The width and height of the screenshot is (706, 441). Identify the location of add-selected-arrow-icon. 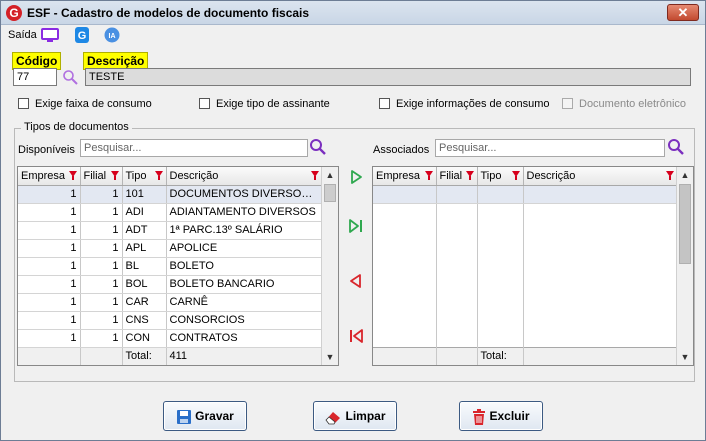
(356, 177).